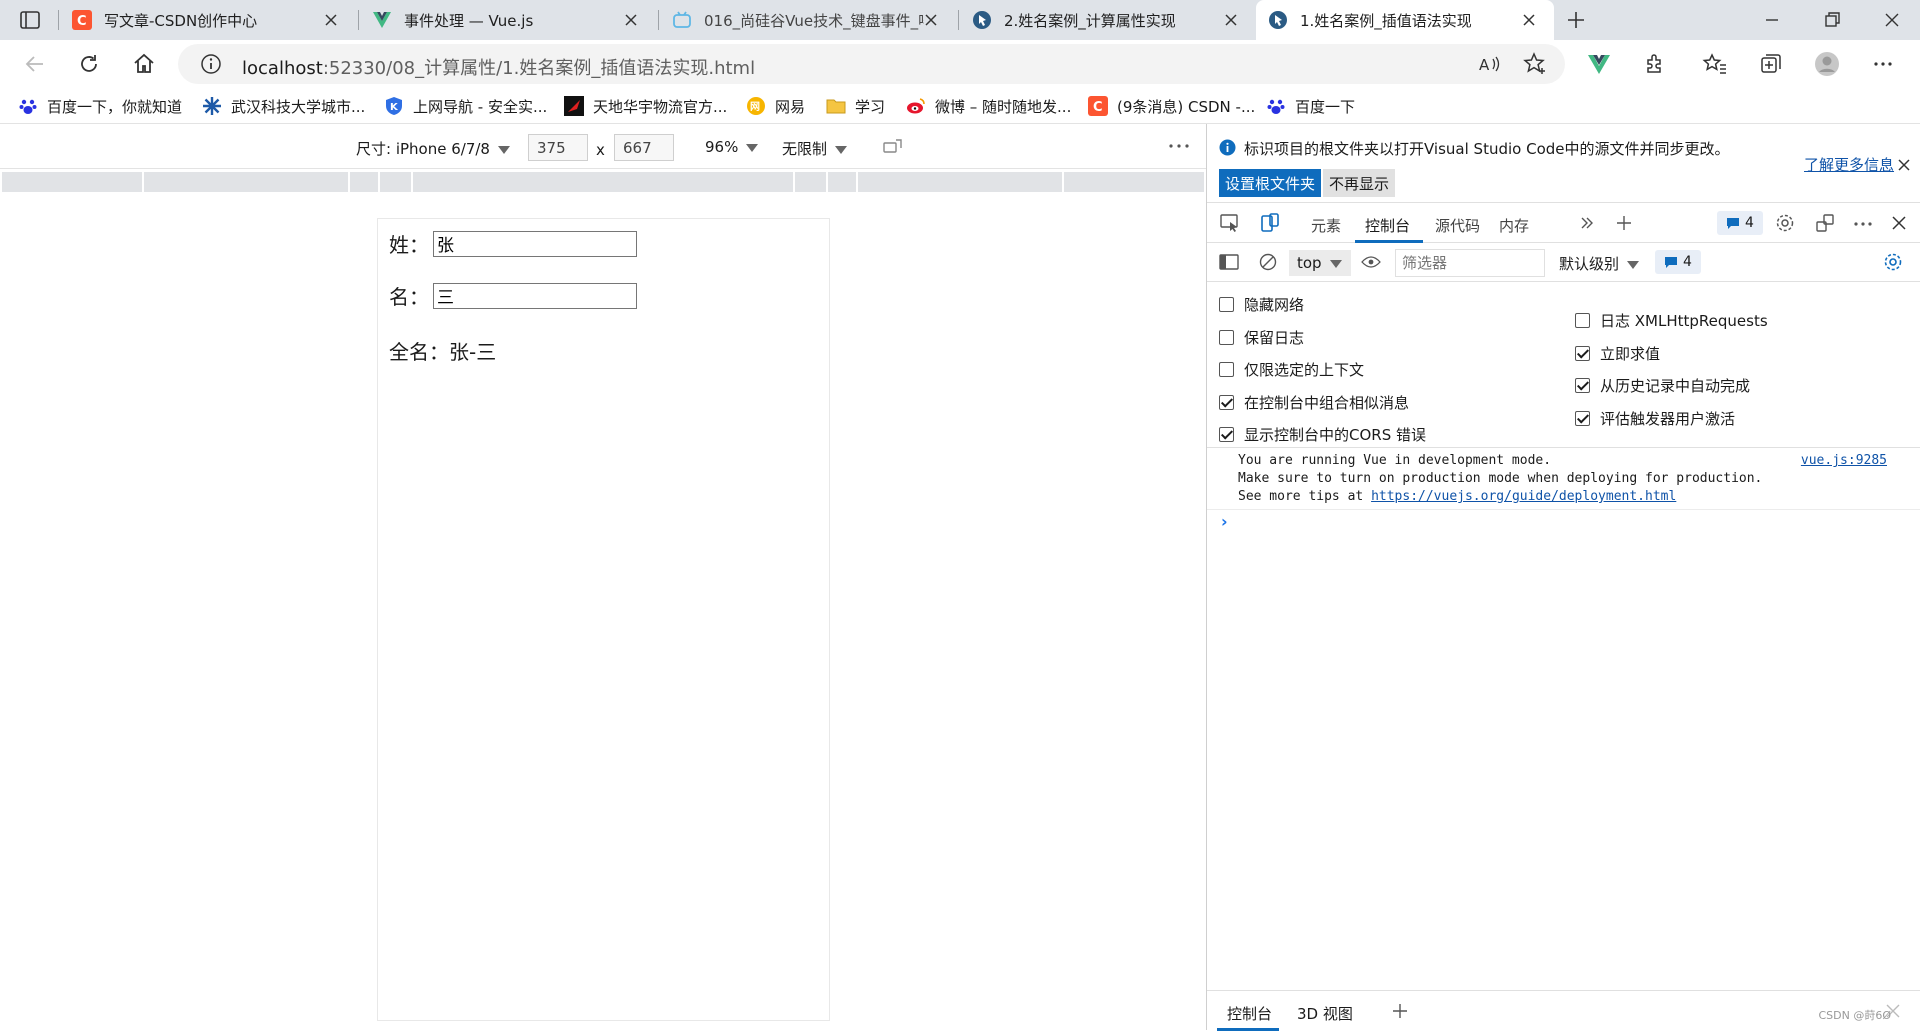  What do you see at coordinates (1844, 461) in the screenshot?
I see `source-link: vue.js:9285` at bounding box center [1844, 461].